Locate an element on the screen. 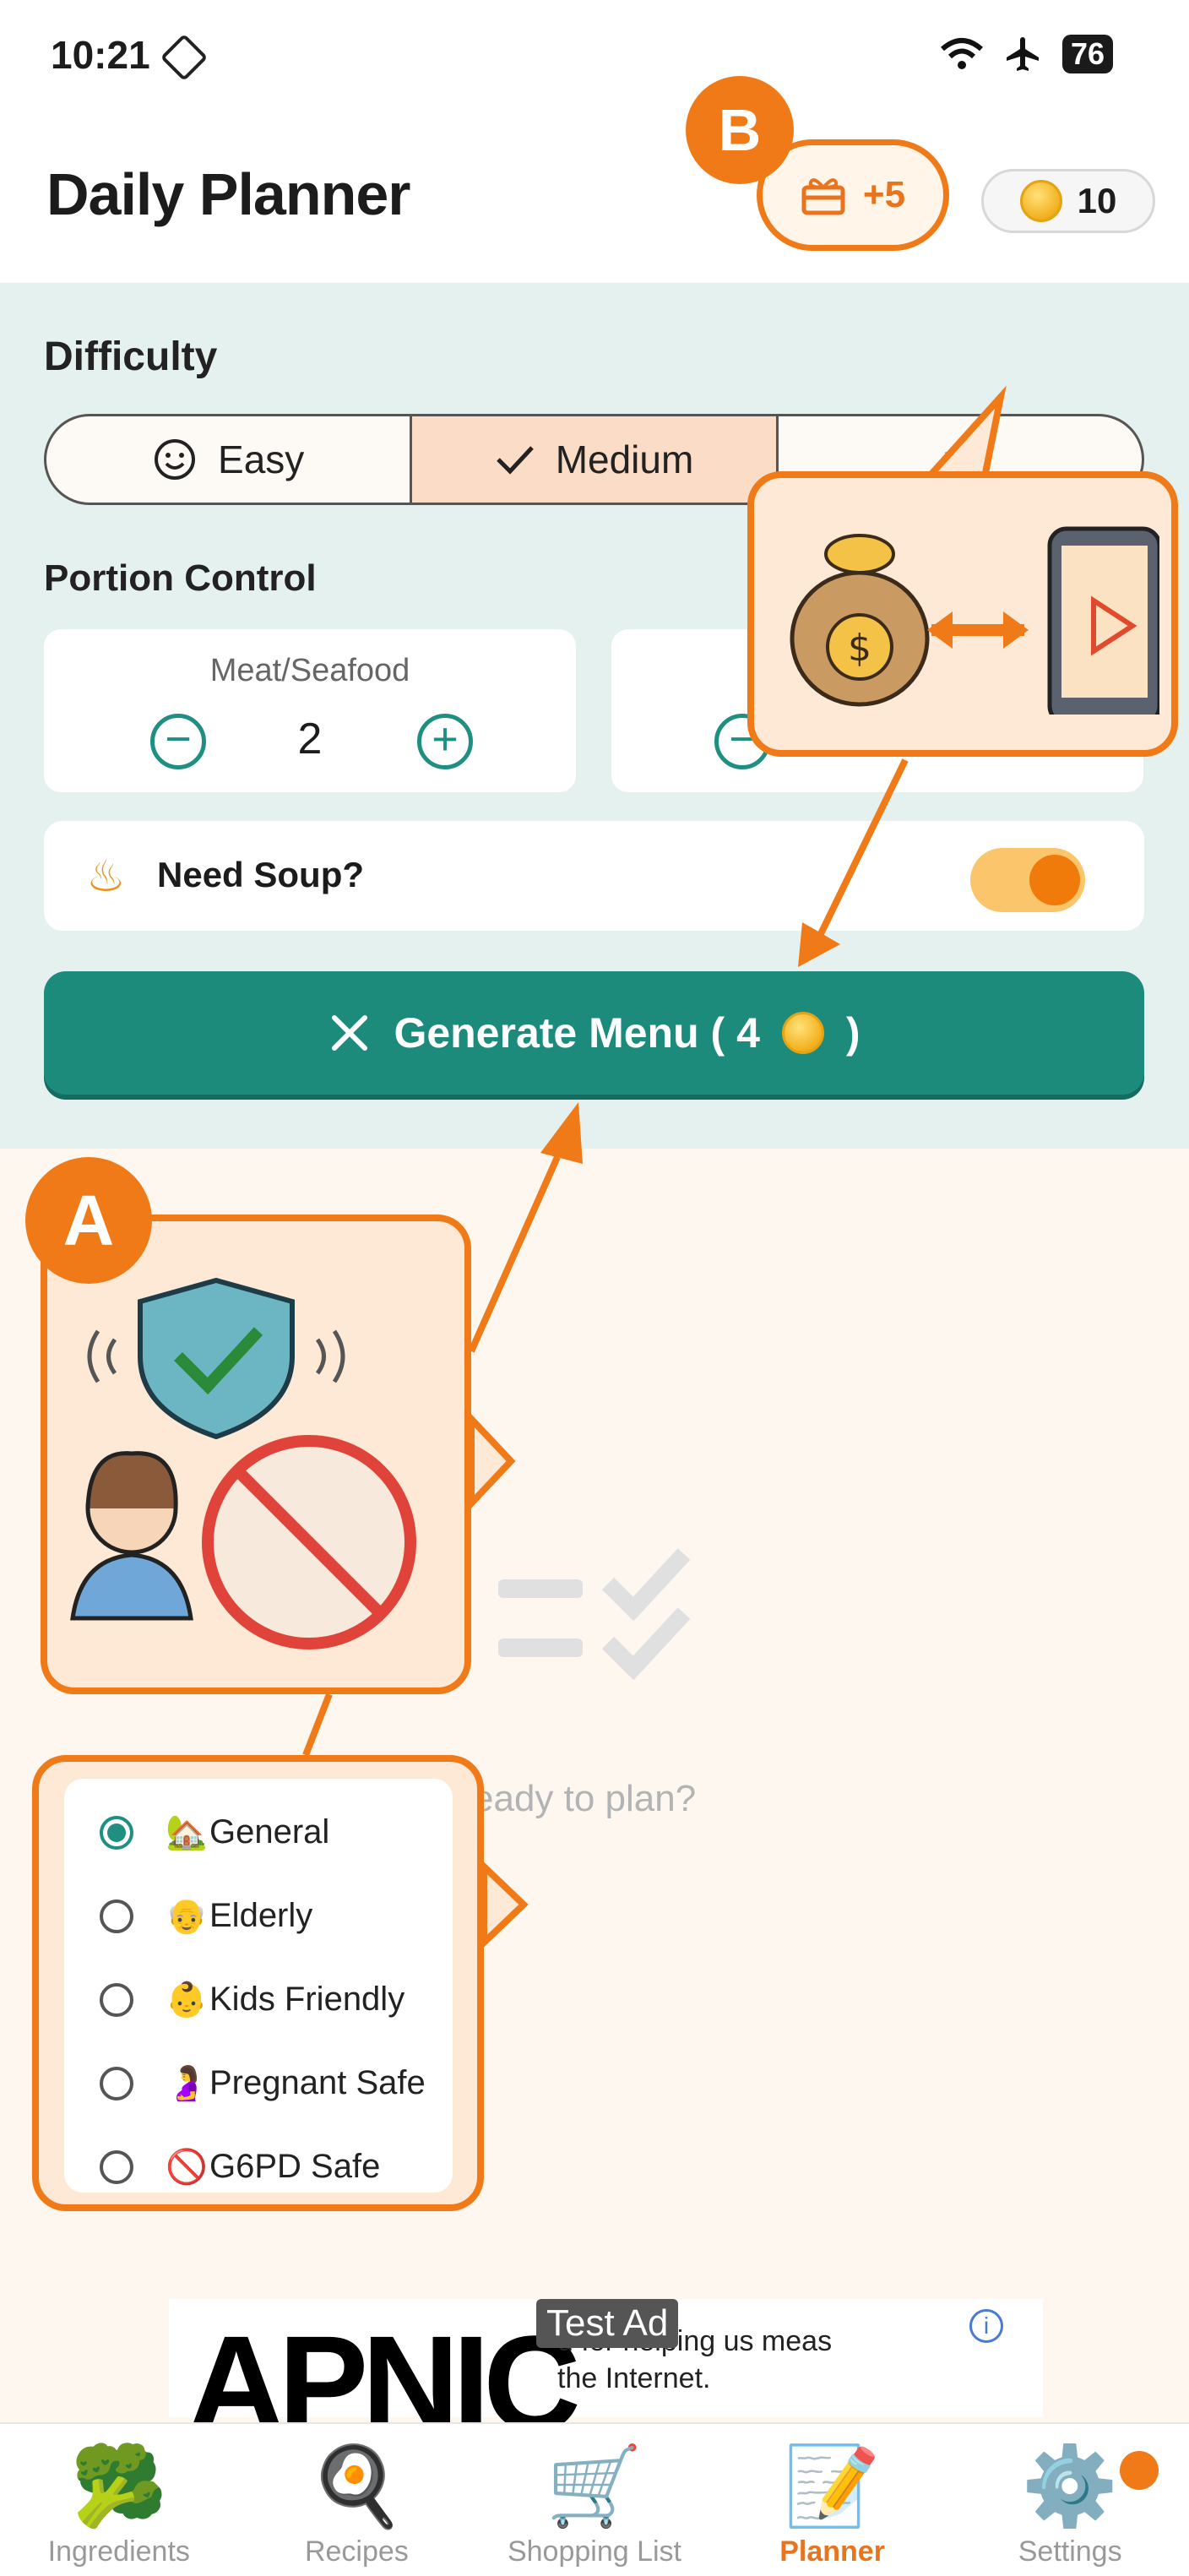  diet-option-elderly: 👴 Elderly is located at coordinates (258, 1916).